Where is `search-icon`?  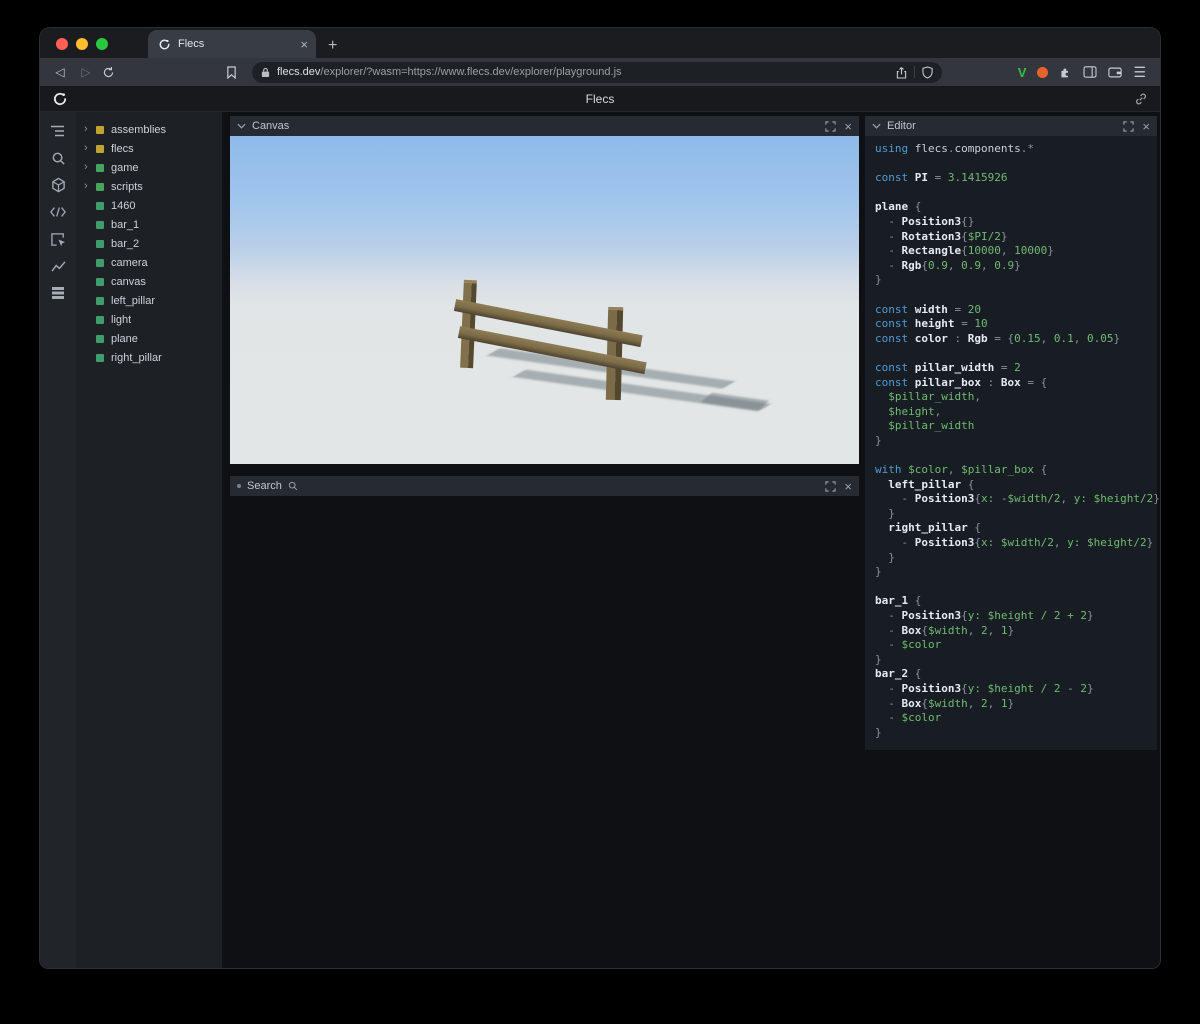
search-icon is located at coordinates (58, 158).